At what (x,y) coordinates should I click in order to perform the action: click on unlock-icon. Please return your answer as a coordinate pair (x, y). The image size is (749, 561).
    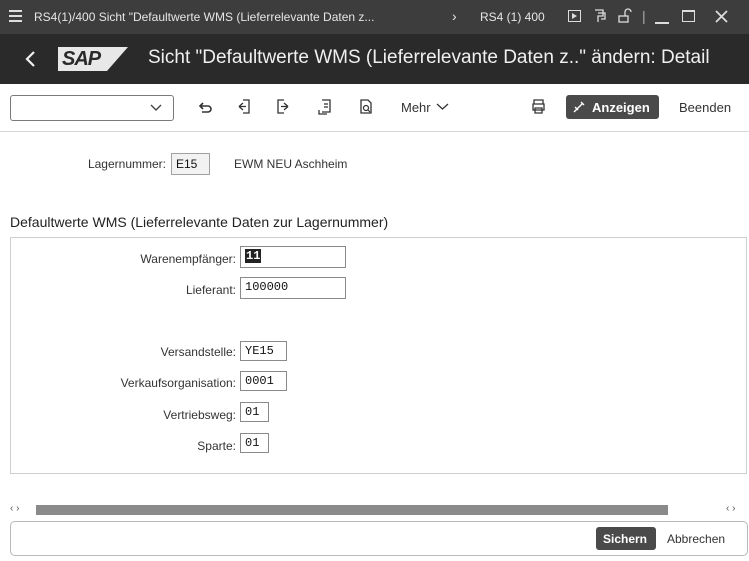
    Looking at the image, I should click on (625, 16).